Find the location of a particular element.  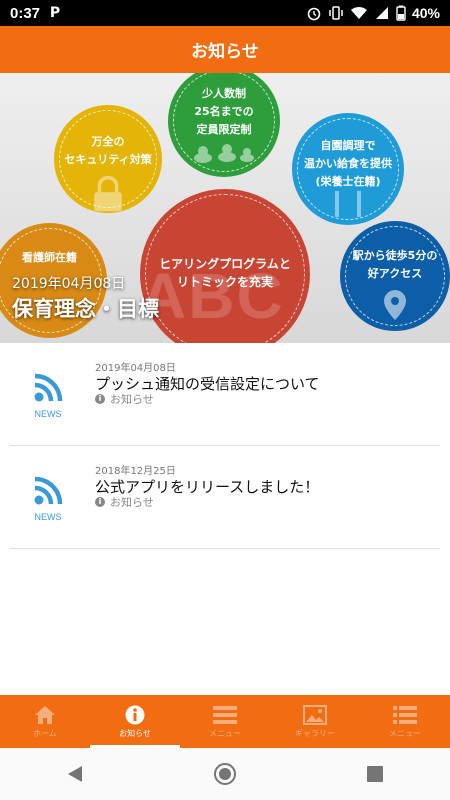

circle-text: 温かい給食を提供 is located at coordinates (348, 163).